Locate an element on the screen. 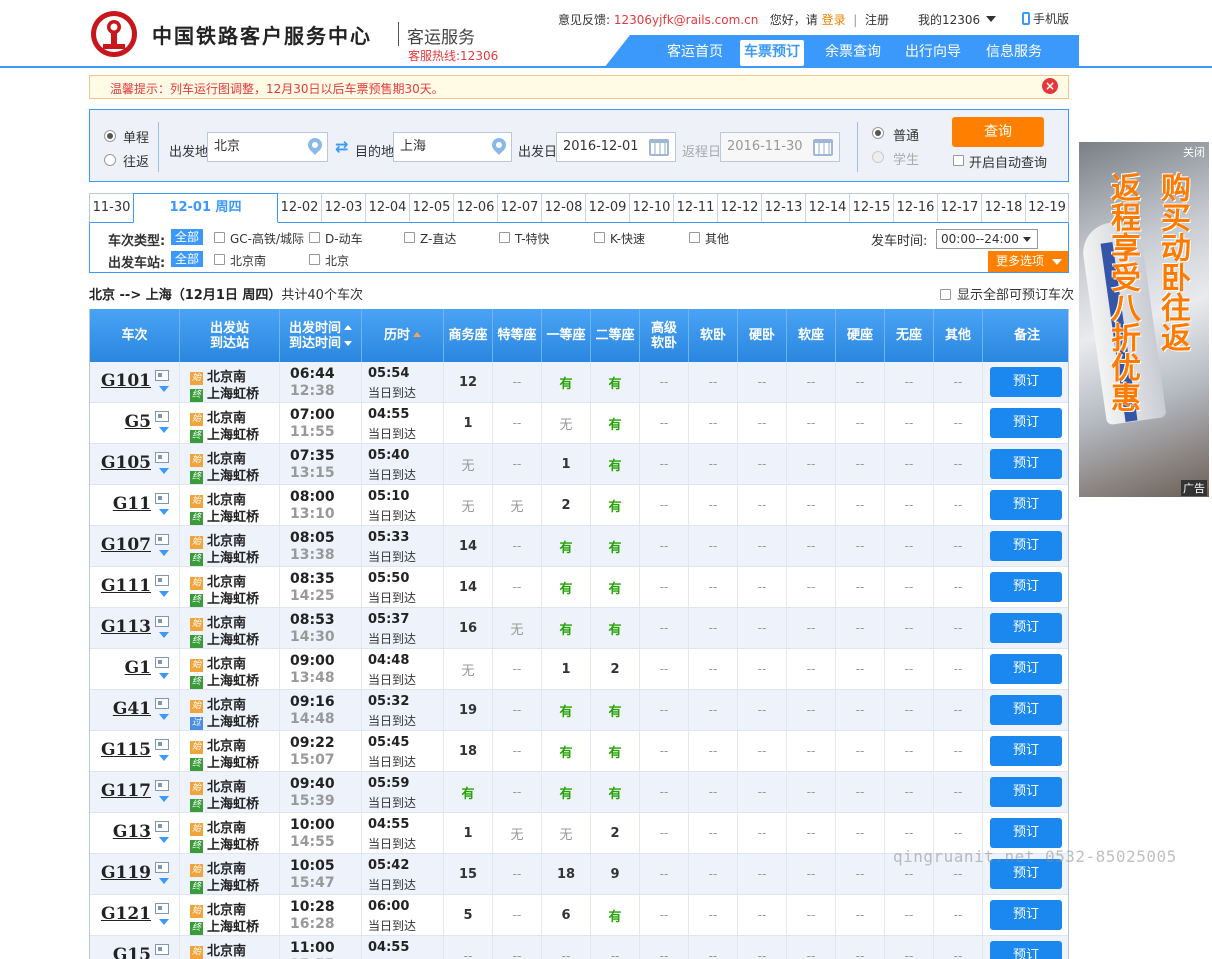 The width and height of the screenshot is (1212, 959). date-tab: 12-04 is located at coordinates (388, 208).